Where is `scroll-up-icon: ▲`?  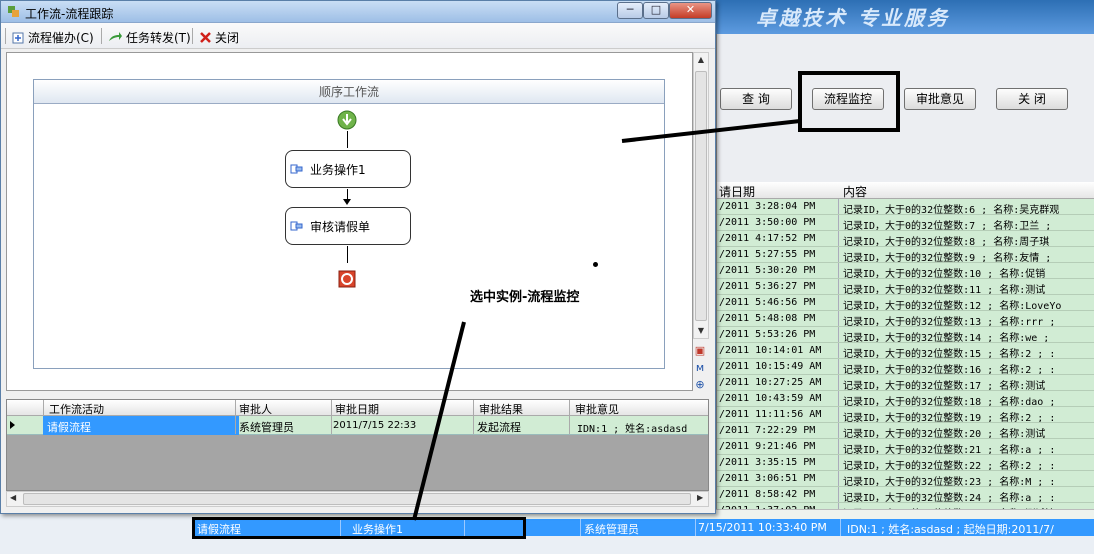
scroll-up-icon: ▲ is located at coordinates (701, 60).